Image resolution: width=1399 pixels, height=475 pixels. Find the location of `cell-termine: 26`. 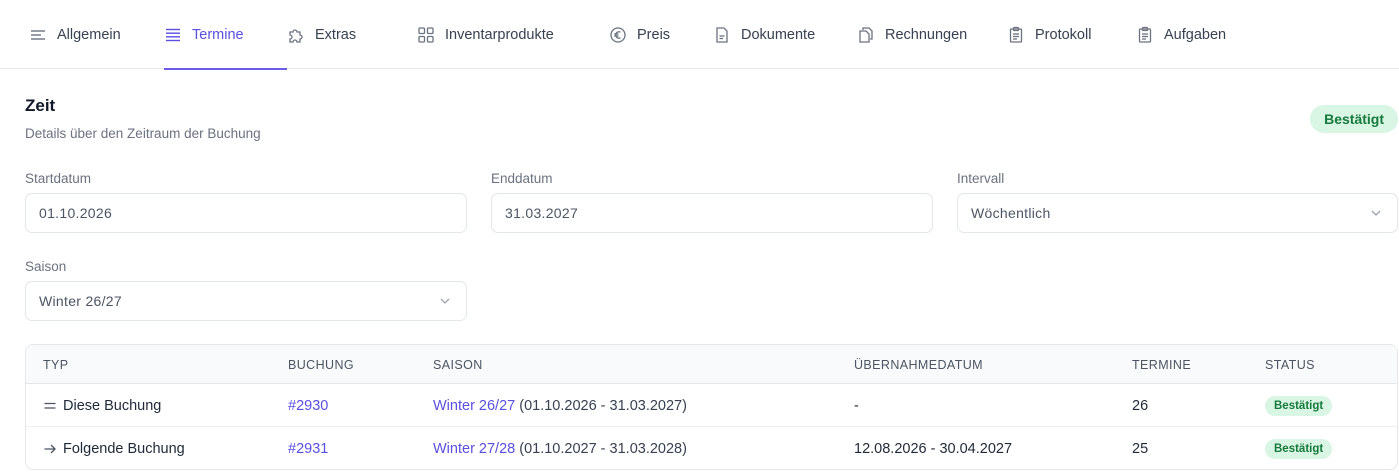

cell-termine: 26 is located at coordinates (1140, 405).